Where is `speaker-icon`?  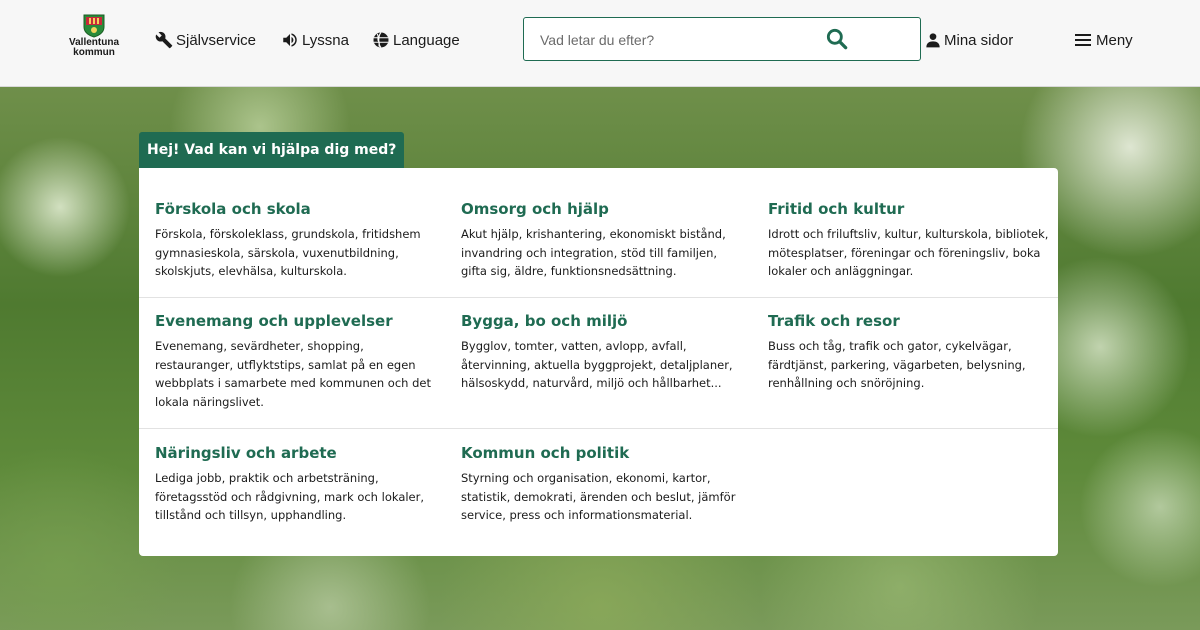
speaker-icon is located at coordinates (290, 40).